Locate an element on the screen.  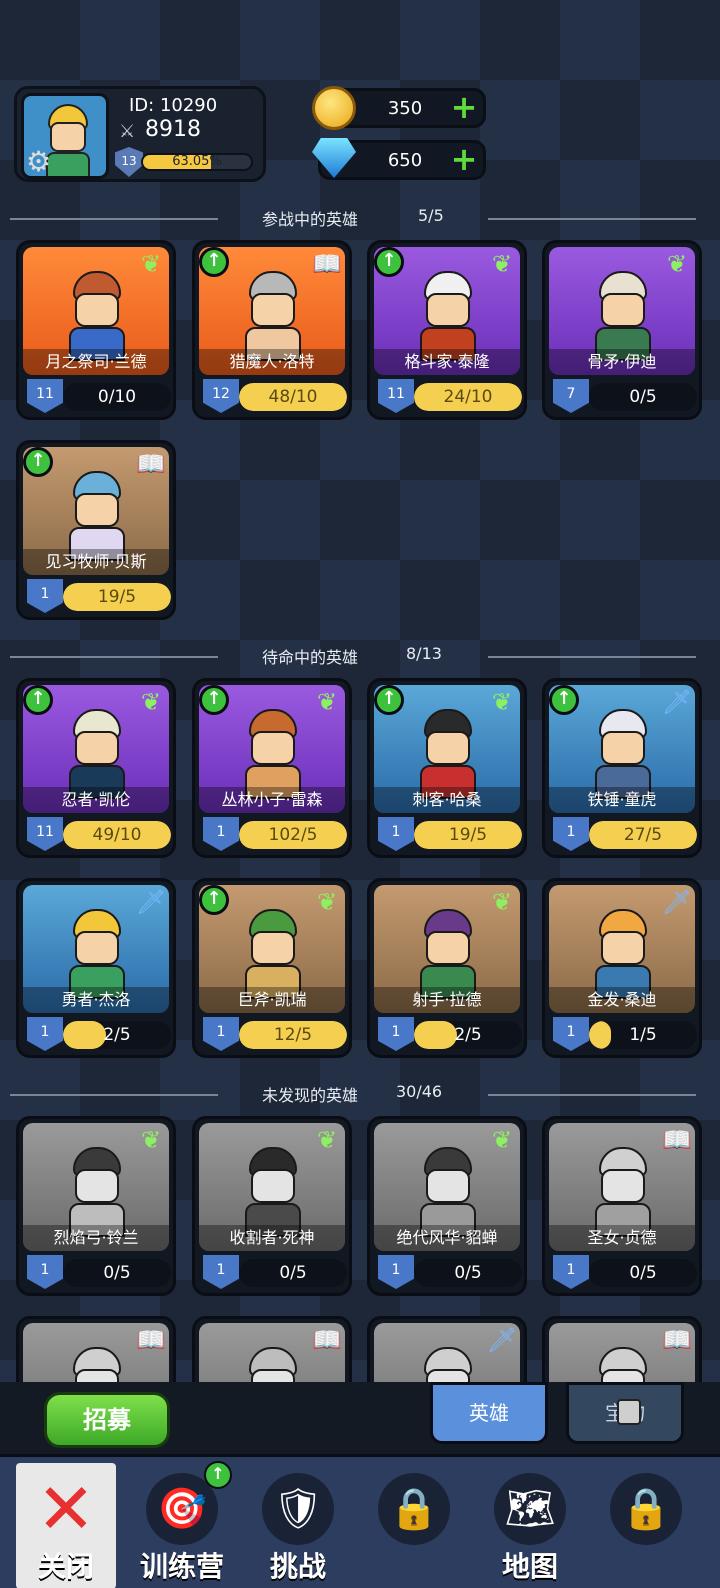
hero-card: 🗡 is located at coordinates (447, 1349).